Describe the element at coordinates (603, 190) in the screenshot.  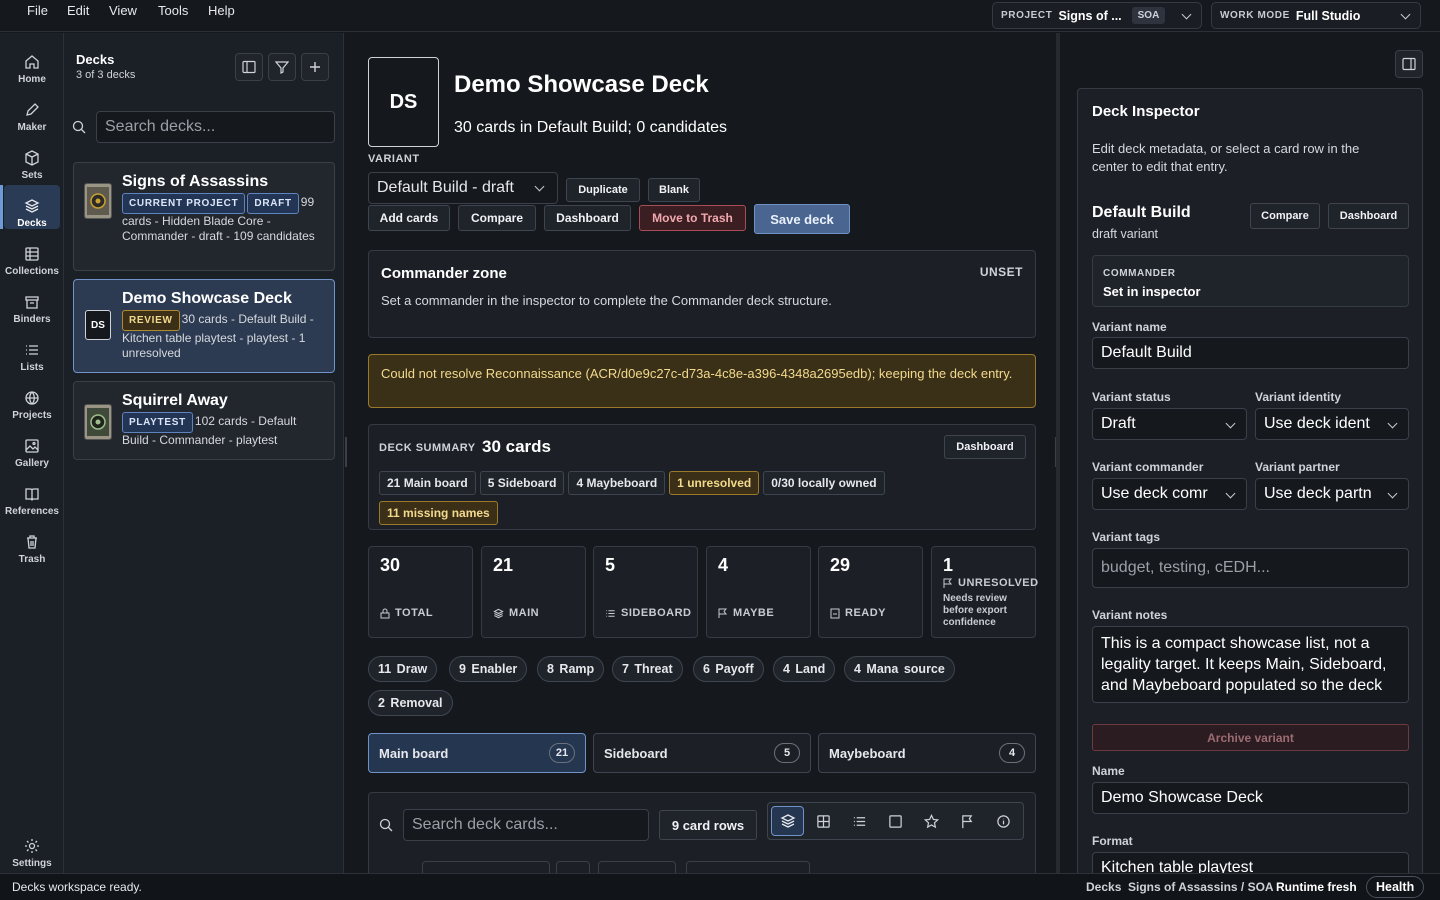
I see `duplicate-variant-button: Duplicate` at that location.